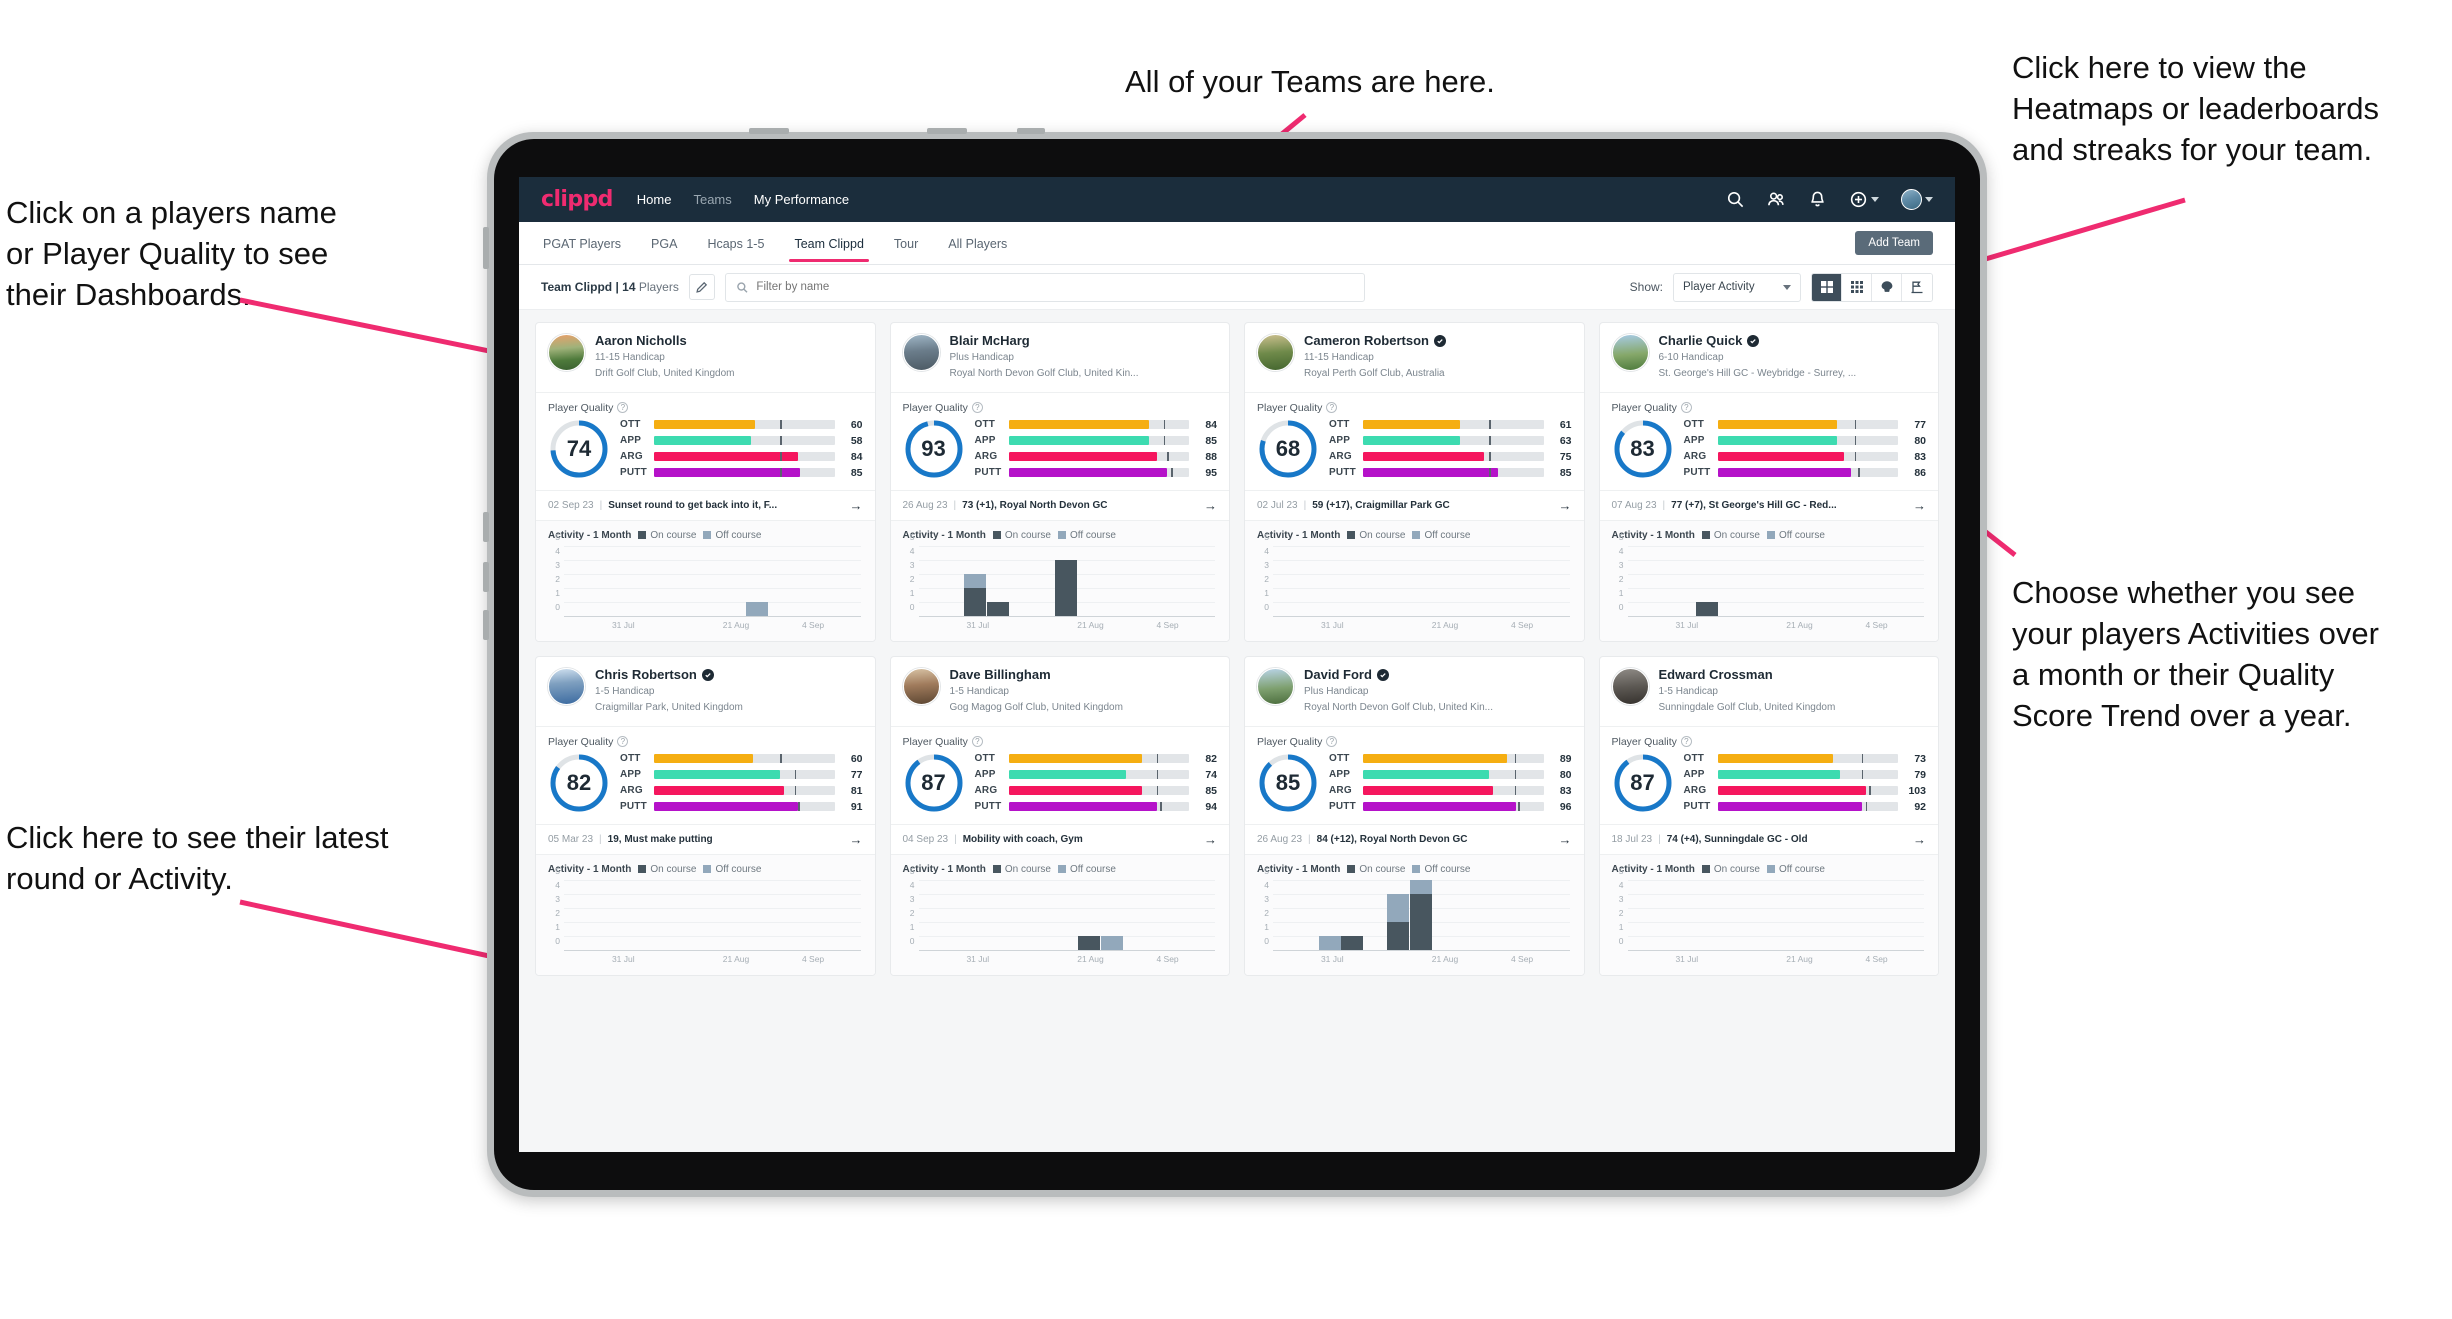  Describe the element at coordinates (906, 243) in the screenshot. I see `tab-tour: Tour` at that location.